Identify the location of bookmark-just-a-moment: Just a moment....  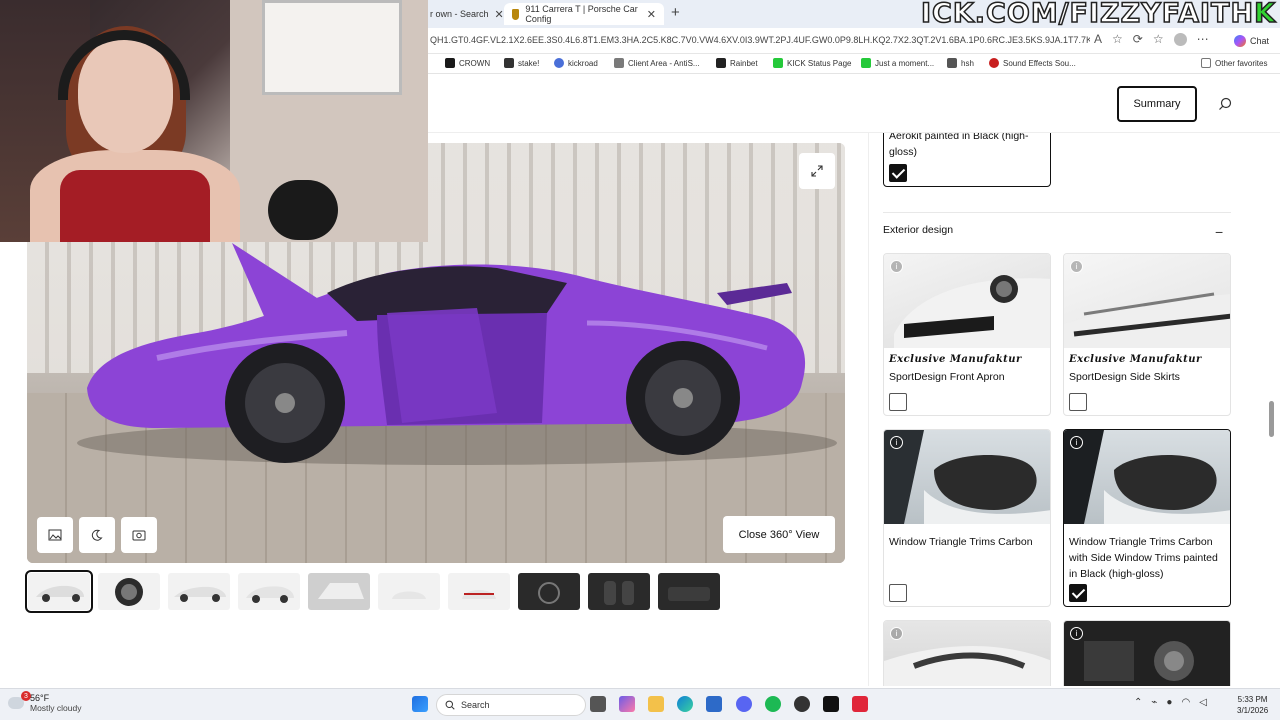
(897, 63).